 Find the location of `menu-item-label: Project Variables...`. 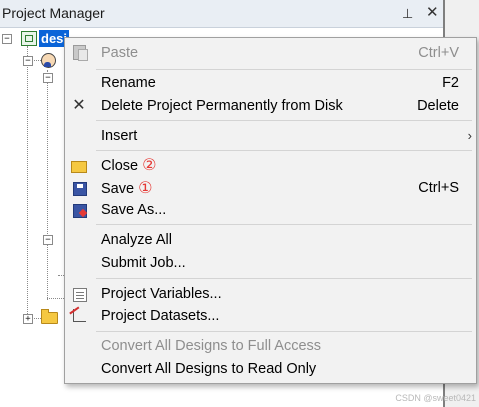

menu-item-label: Project Variables... is located at coordinates (161, 294).